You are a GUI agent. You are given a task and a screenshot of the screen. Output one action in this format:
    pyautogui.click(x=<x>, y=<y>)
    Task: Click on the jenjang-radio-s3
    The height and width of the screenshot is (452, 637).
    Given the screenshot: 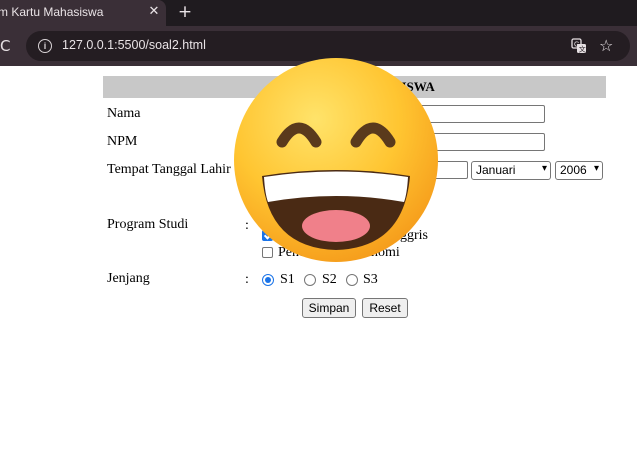 What is the action you would take?
    pyautogui.click(x=352, y=280)
    